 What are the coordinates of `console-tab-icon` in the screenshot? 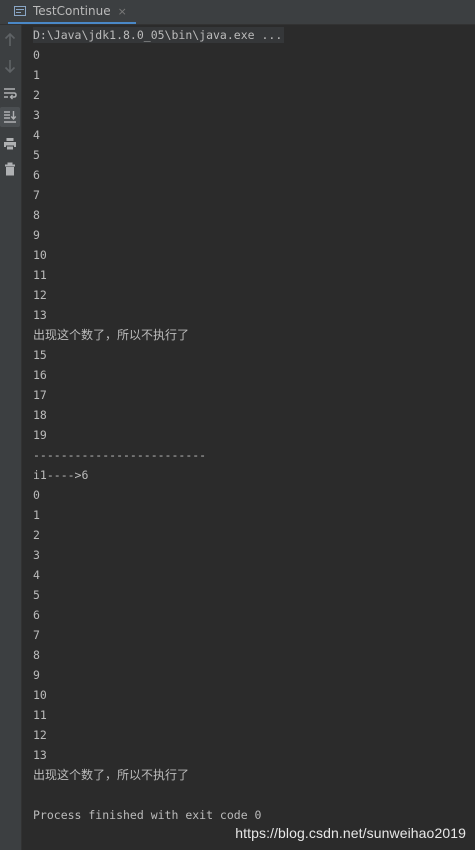 It's located at (20, 11).